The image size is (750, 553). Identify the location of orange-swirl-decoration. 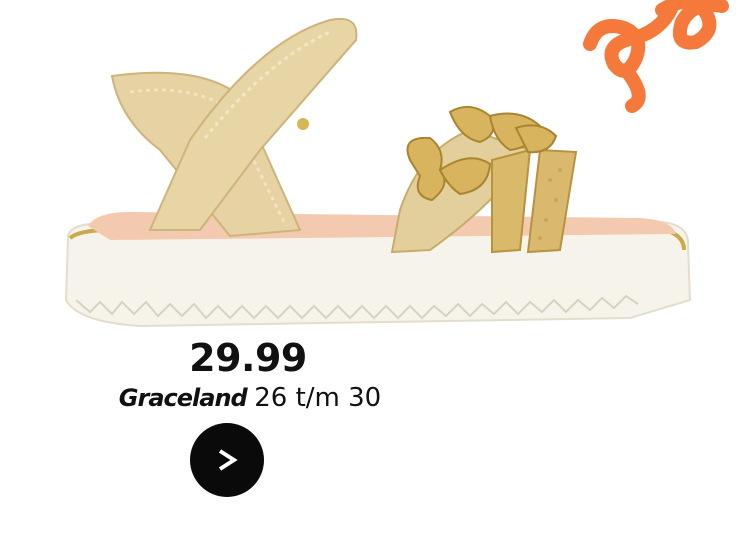
(656, 56).